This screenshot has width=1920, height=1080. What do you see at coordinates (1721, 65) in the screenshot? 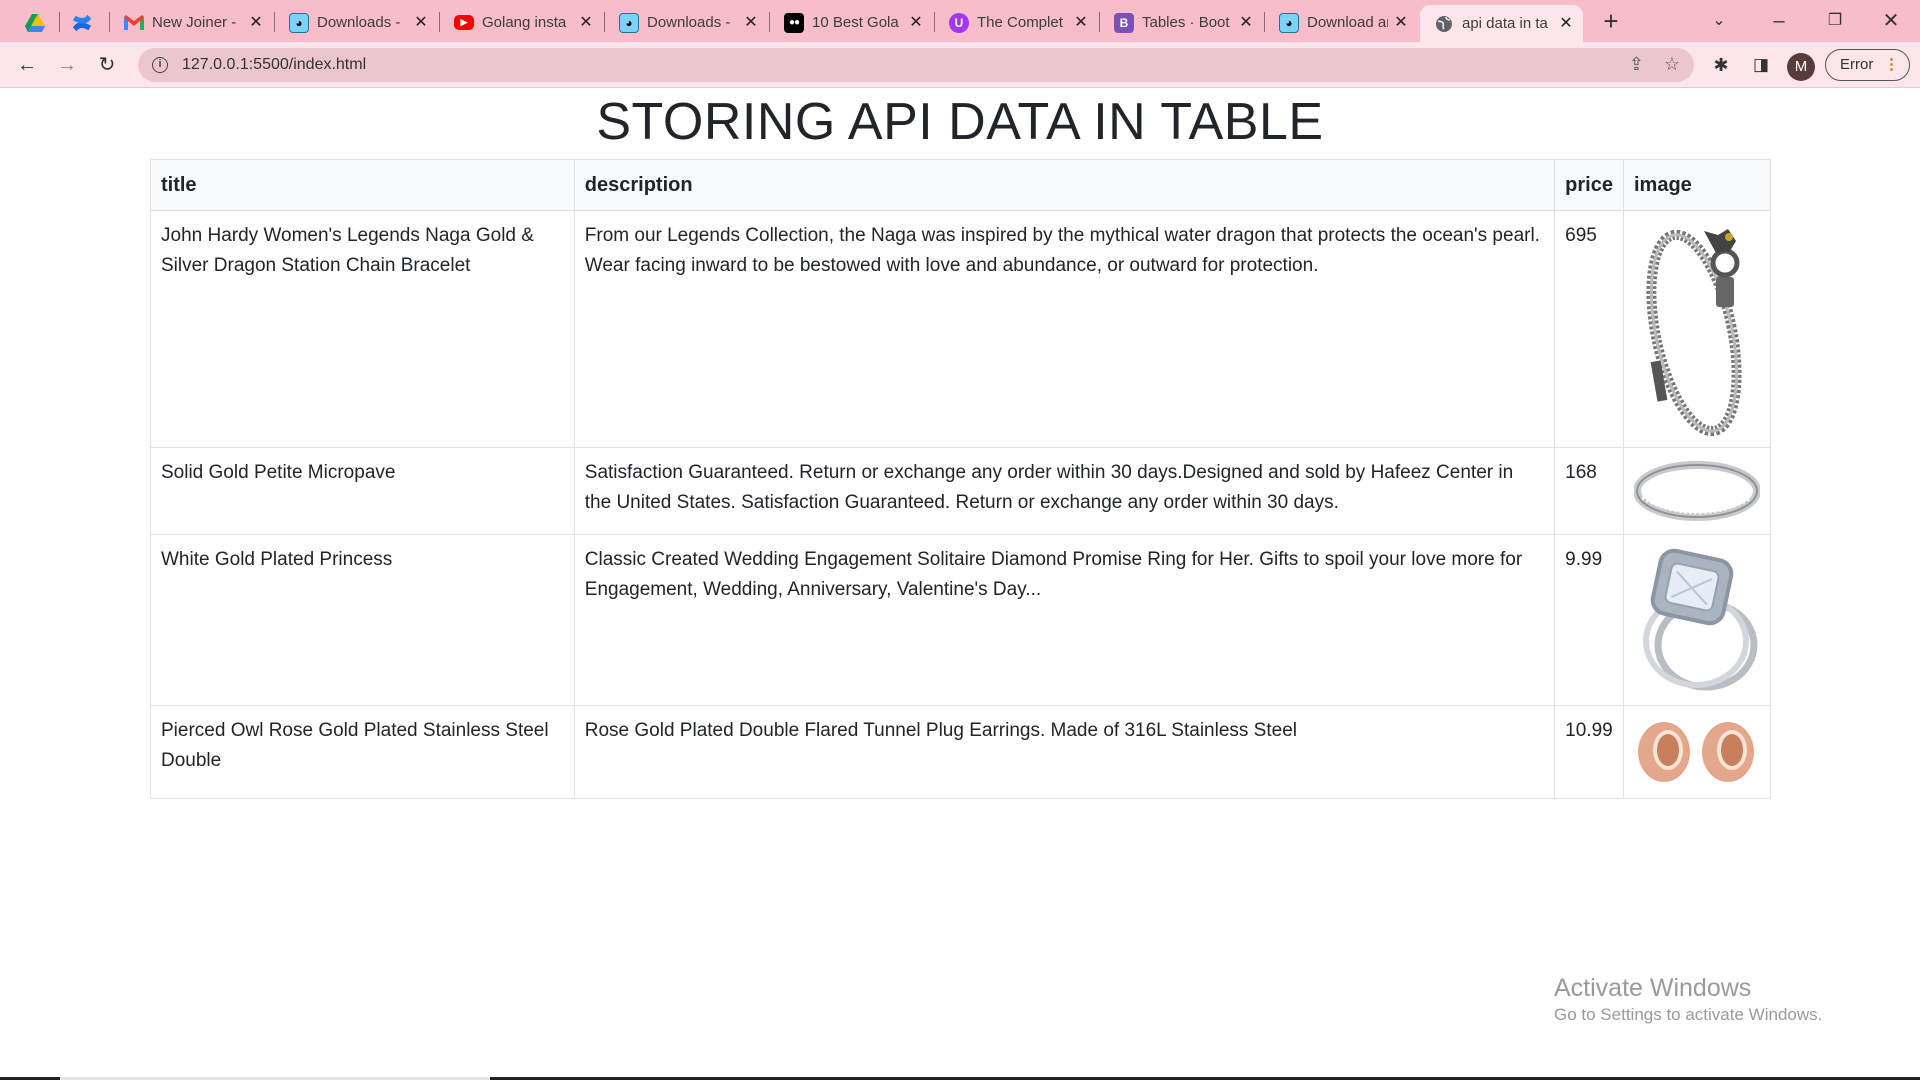
I see `extensions-puzzle-icon: ✱` at bounding box center [1721, 65].